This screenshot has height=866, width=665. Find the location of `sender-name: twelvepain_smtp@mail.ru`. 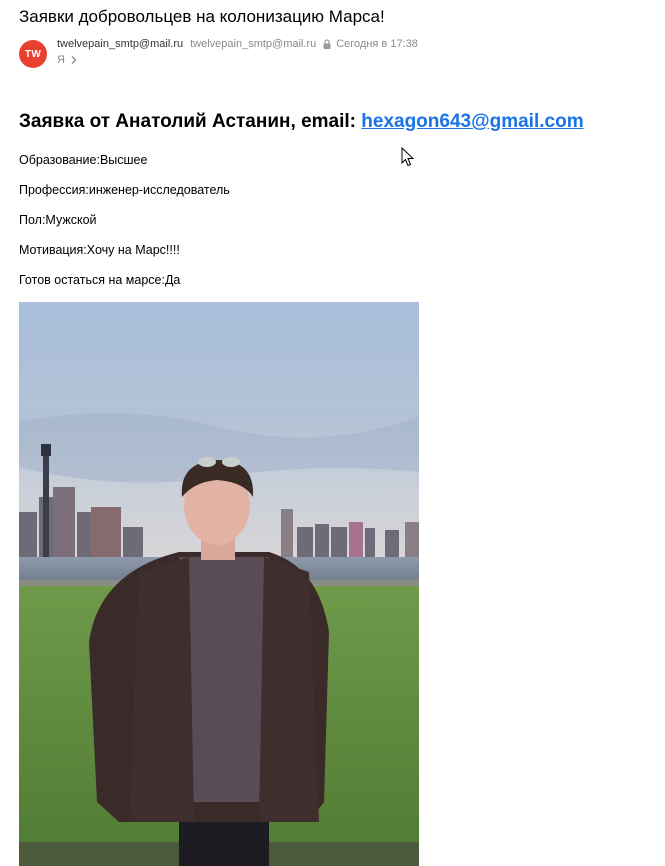

sender-name: twelvepain_smtp@mail.ru is located at coordinates (120, 44).